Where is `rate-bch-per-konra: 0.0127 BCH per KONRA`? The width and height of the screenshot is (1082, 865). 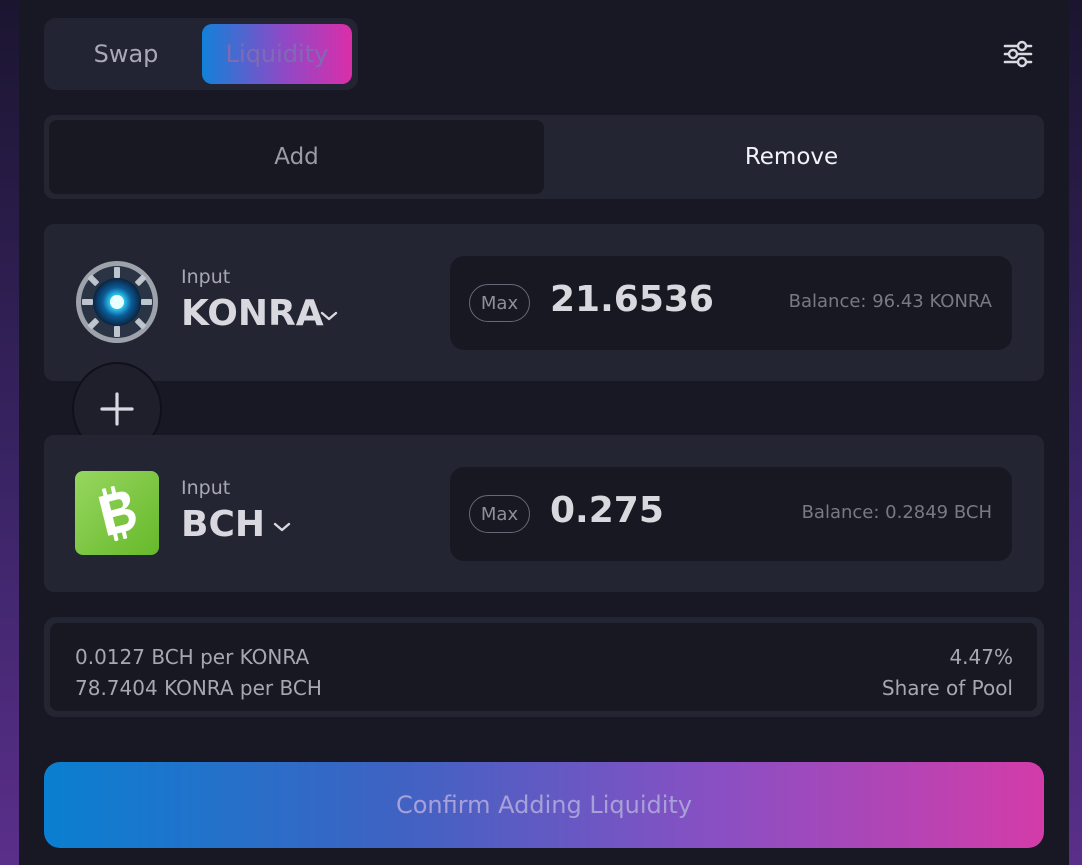
rate-bch-per-konra: 0.0127 BCH per KONRA is located at coordinates (192, 657).